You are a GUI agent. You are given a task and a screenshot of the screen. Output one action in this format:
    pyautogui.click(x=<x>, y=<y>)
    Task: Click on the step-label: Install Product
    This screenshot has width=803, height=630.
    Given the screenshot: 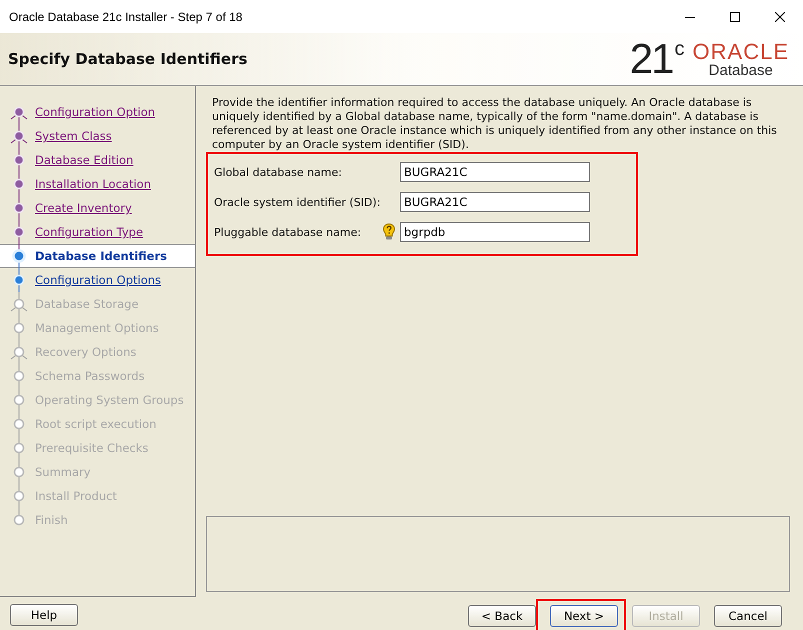 What is the action you would take?
    pyautogui.click(x=76, y=496)
    